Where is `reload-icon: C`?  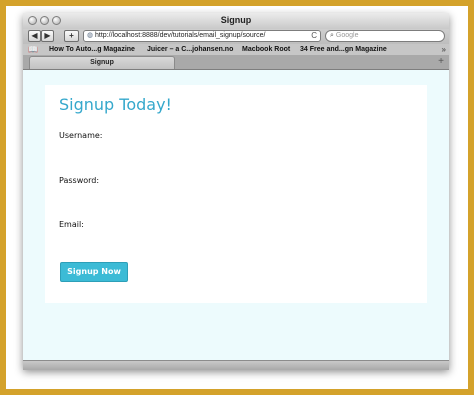
reload-icon: C is located at coordinates (314, 36).